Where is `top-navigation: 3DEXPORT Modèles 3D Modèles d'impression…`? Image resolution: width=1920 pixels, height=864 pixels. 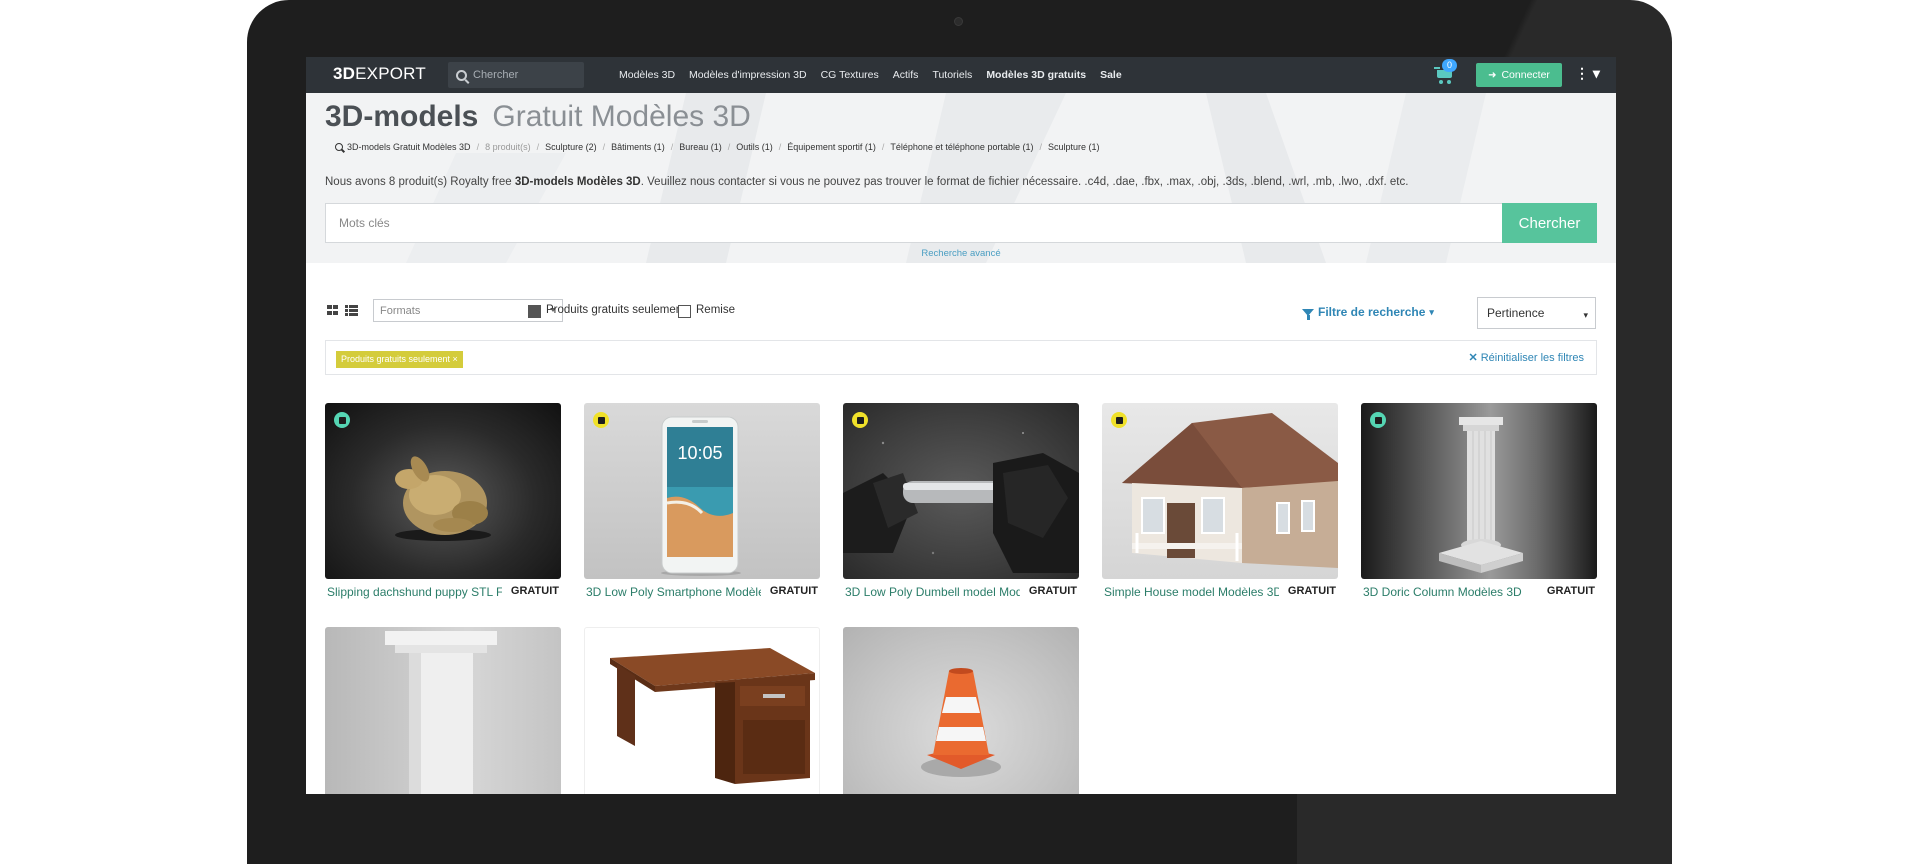 top-navigation: 3DEXPORT Modèles 3D Modèles d'impression… is located at coordinates (961, 75).